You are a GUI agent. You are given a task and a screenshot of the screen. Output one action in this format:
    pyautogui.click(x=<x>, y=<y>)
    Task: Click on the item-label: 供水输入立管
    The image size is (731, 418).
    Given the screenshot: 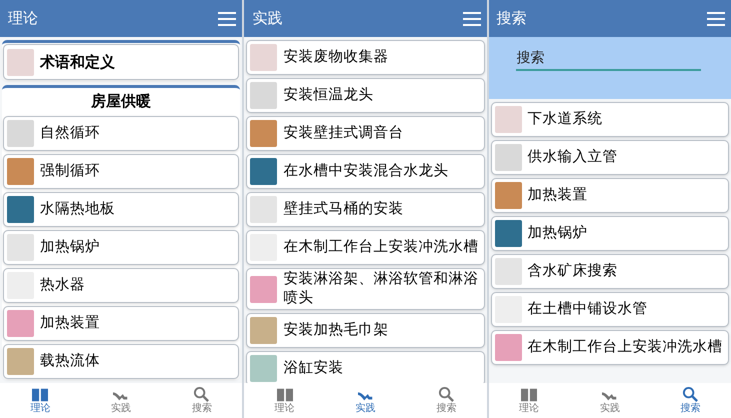 What is the action you would take?
    pyautogui.click(x=573, y=157)
    